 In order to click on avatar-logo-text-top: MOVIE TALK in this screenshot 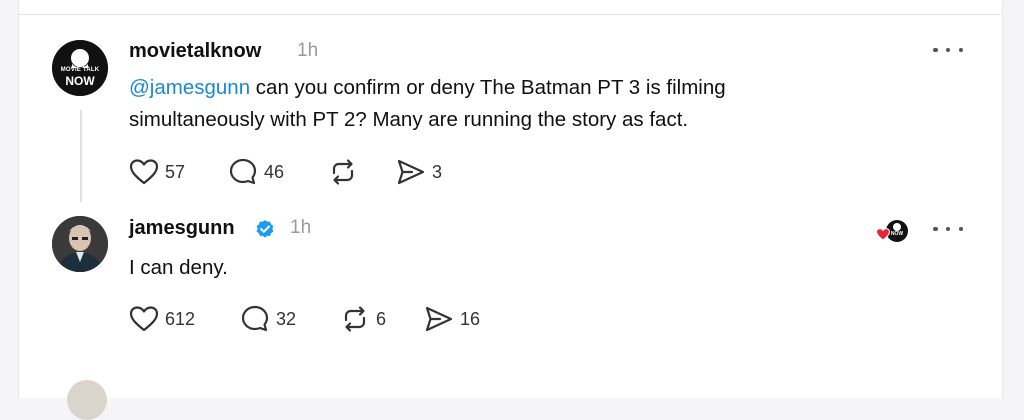, I will do `click(80, 70)`.